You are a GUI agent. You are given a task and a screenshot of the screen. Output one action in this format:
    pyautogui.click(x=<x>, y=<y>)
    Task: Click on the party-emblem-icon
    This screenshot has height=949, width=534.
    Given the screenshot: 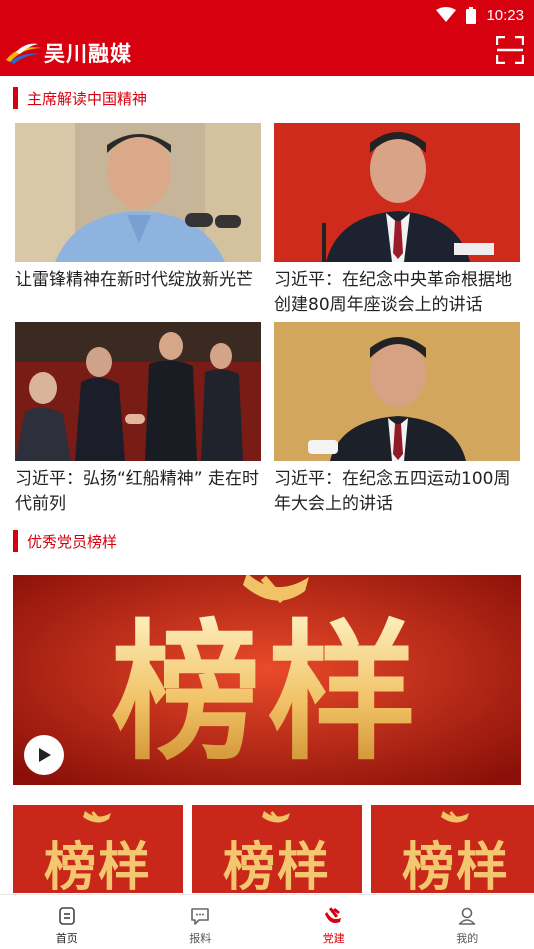 What is the action you would take?
    pyautogui.click(x=332, y=915)
    